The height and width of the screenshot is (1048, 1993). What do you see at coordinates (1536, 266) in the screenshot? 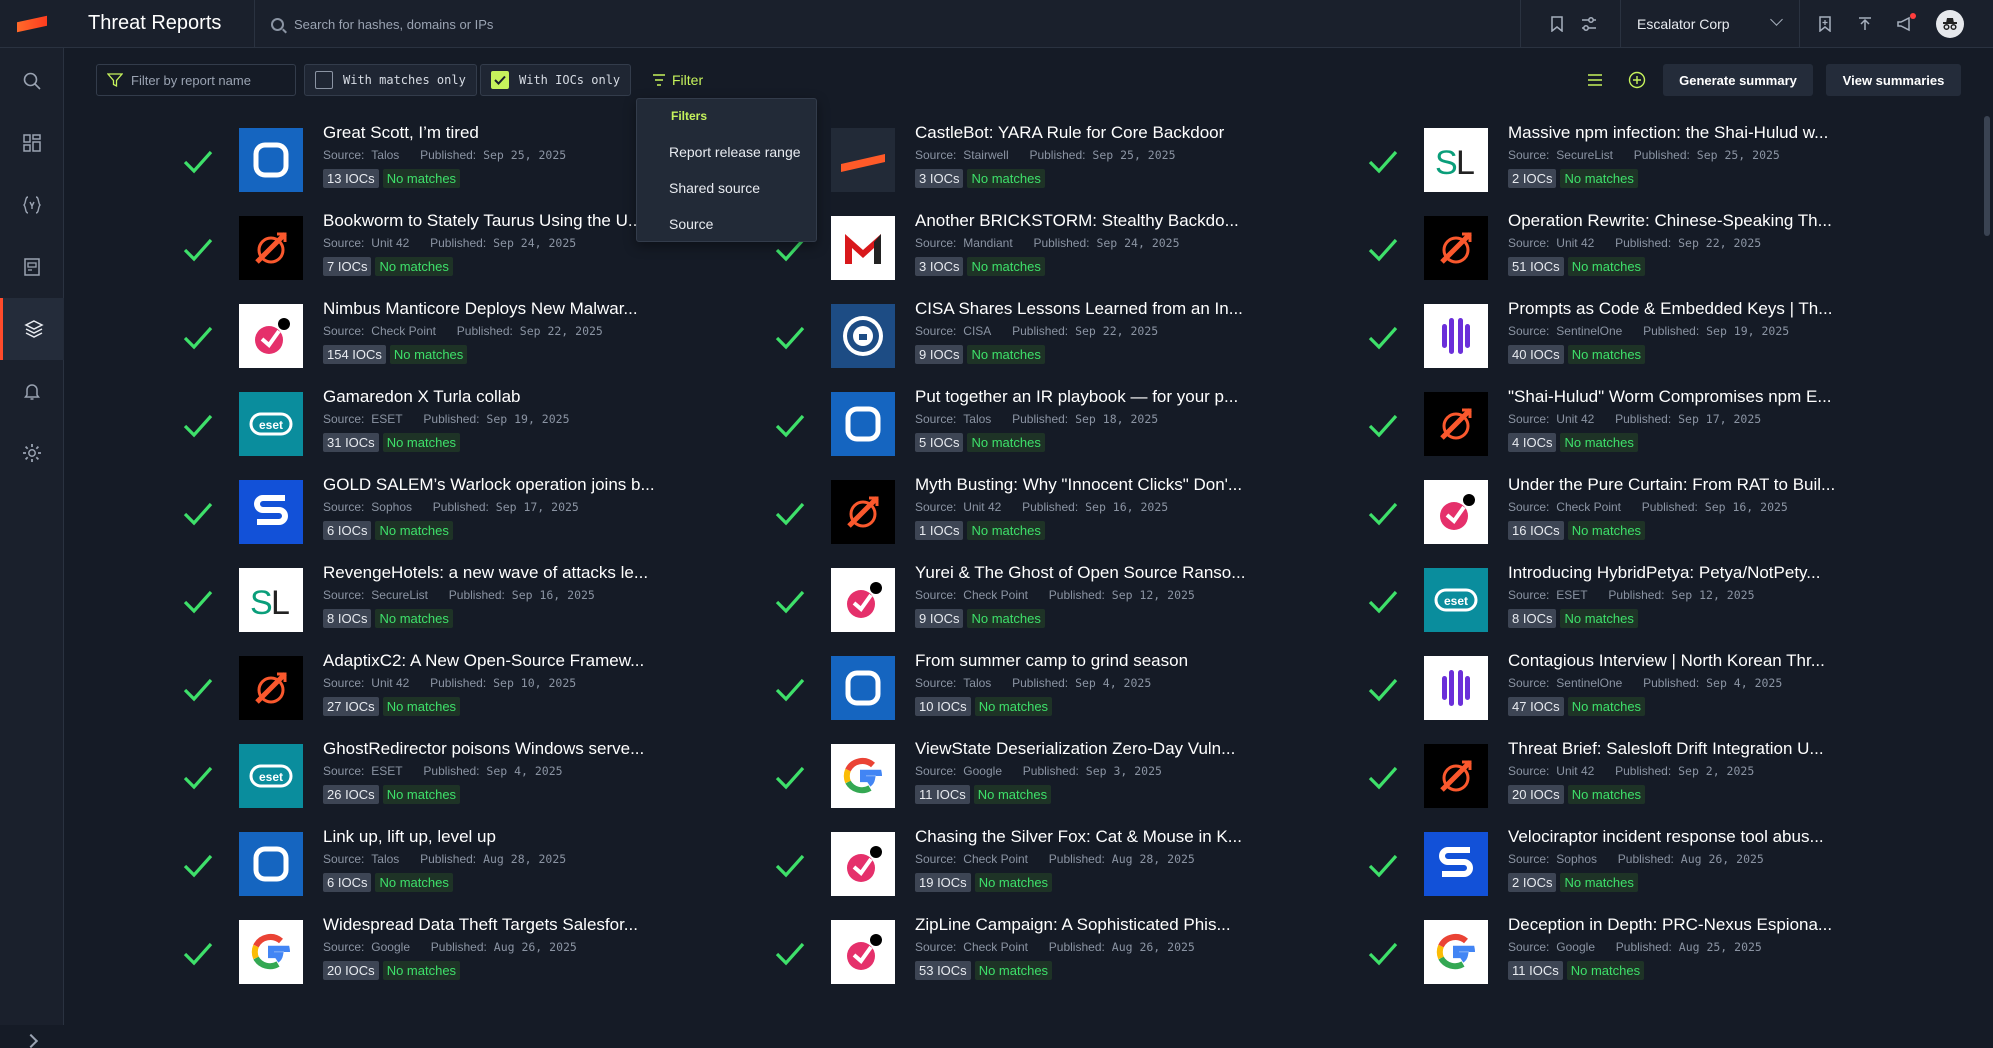
I see `ioc-count-badge: 51 IOCs` at bounding box center [1536, 266].